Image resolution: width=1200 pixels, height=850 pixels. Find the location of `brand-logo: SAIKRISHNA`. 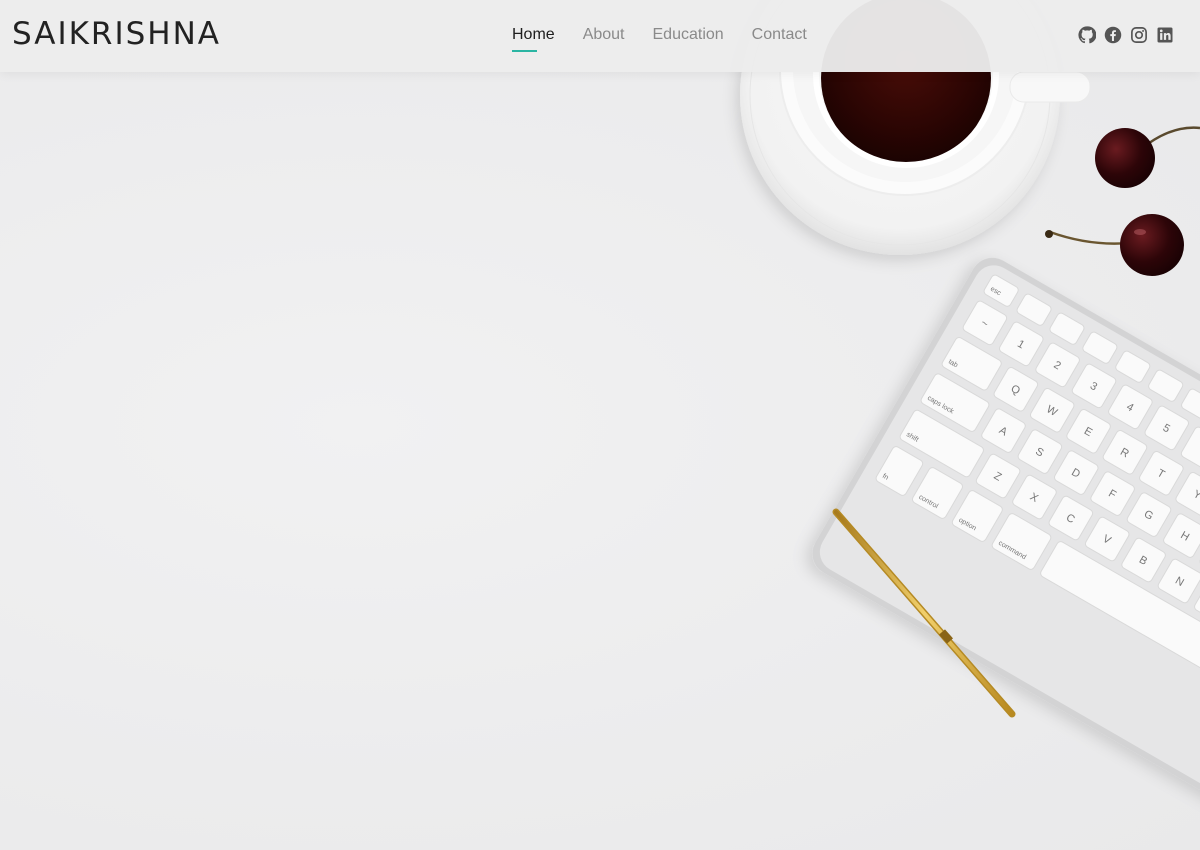

brand-logo: SAIKRISHNA is located at coordinates (116, 34).